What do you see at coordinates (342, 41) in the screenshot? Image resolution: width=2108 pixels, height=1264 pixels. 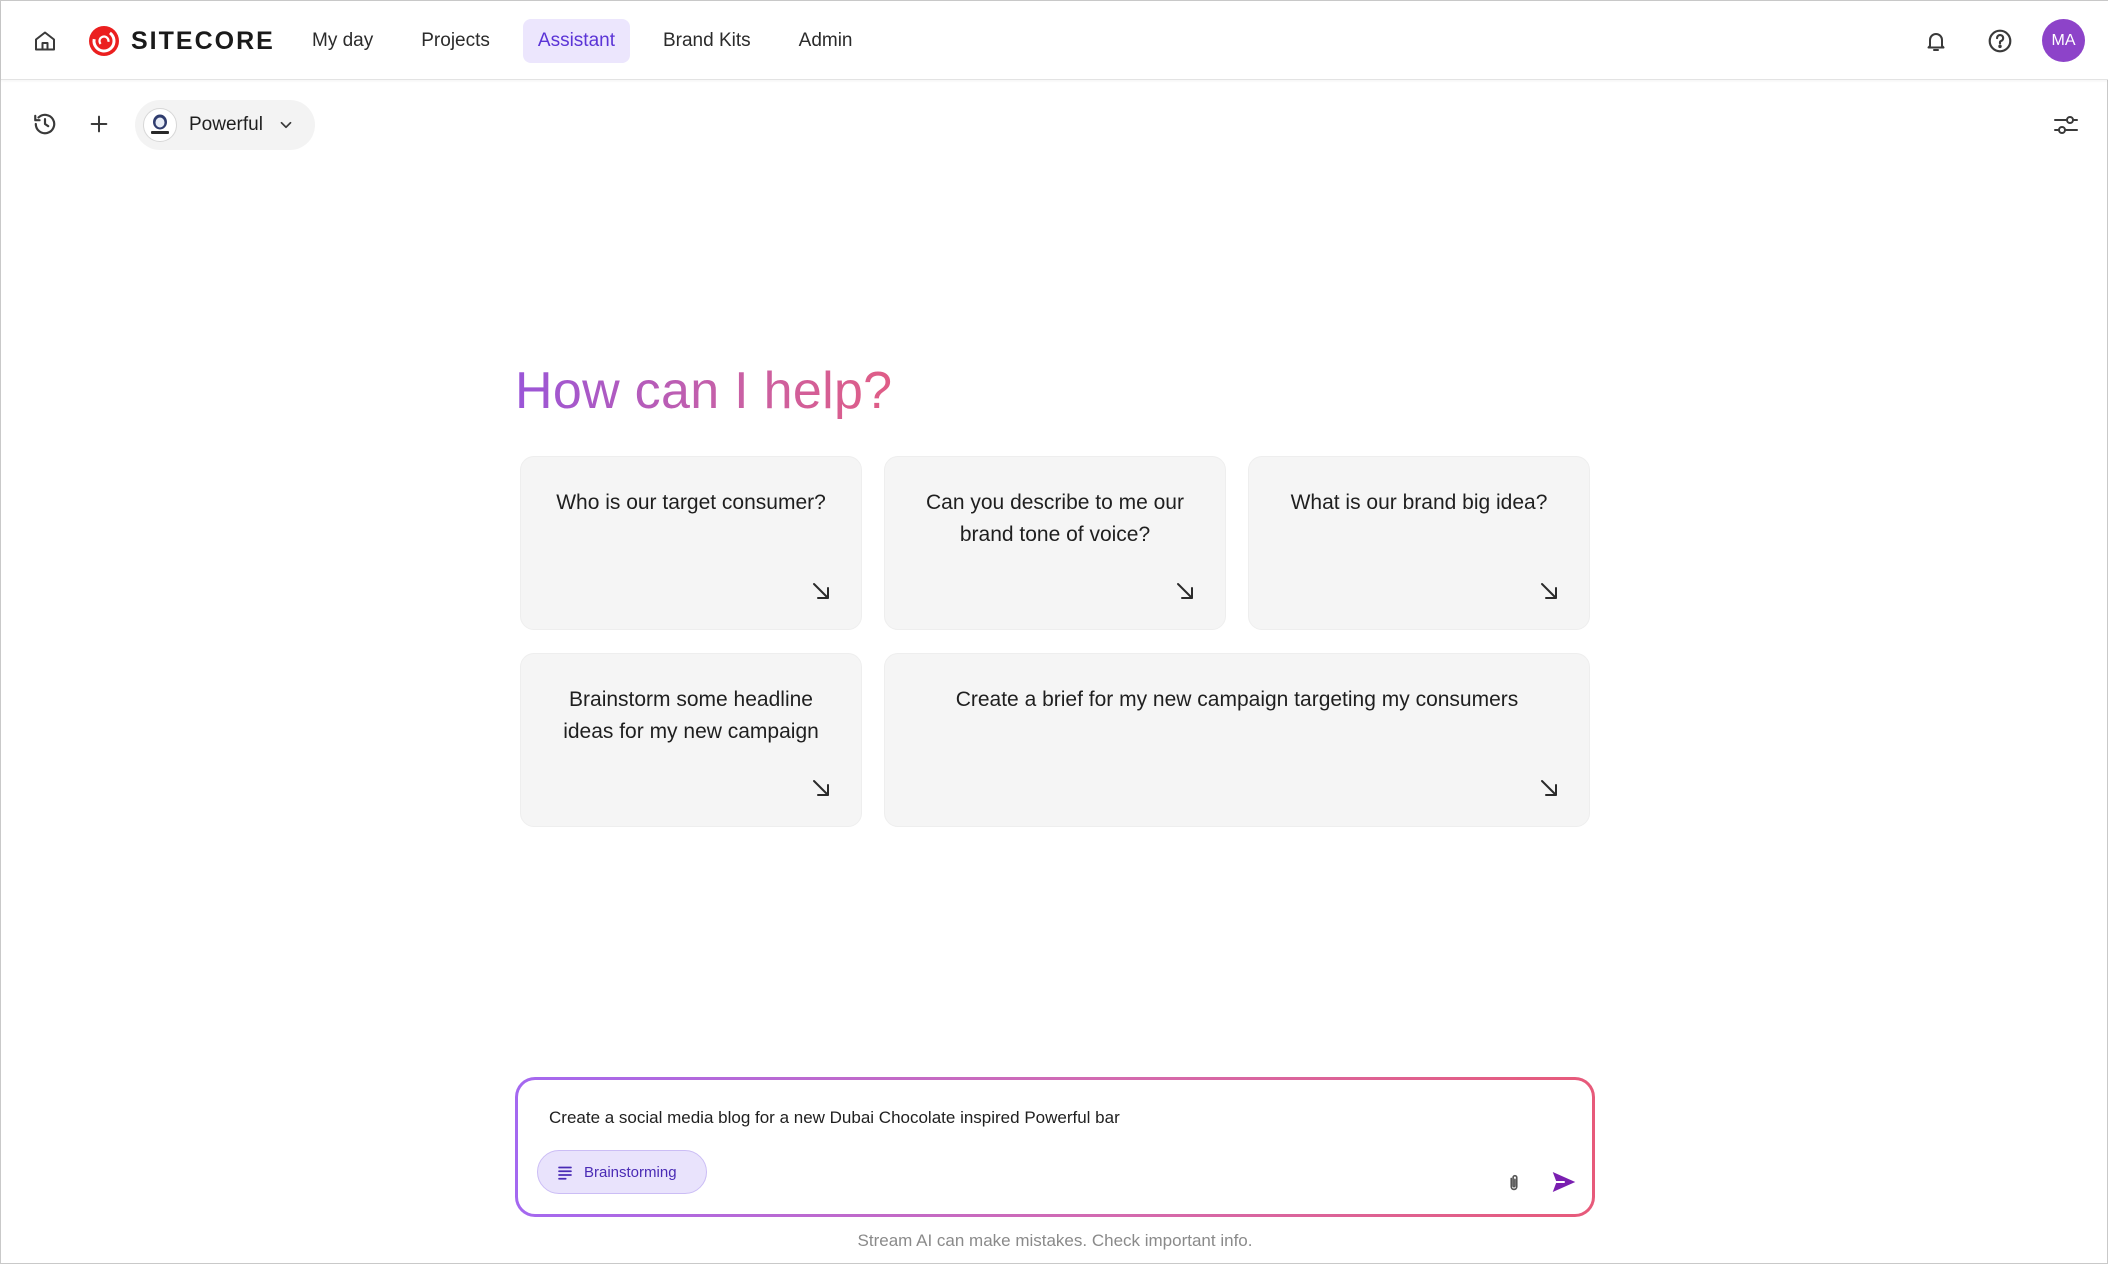 I see `nav-my-day: My day` at bounding box center [342, 41].